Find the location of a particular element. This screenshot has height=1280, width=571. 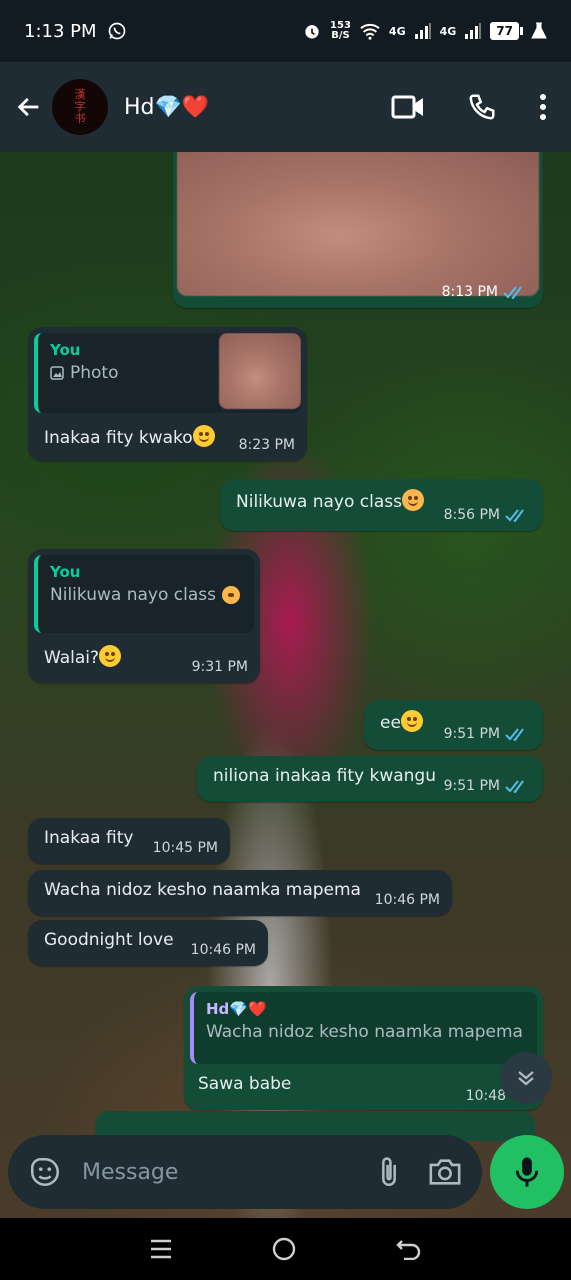

message-time: 8:23 PM is located at coordinates (266, 445).